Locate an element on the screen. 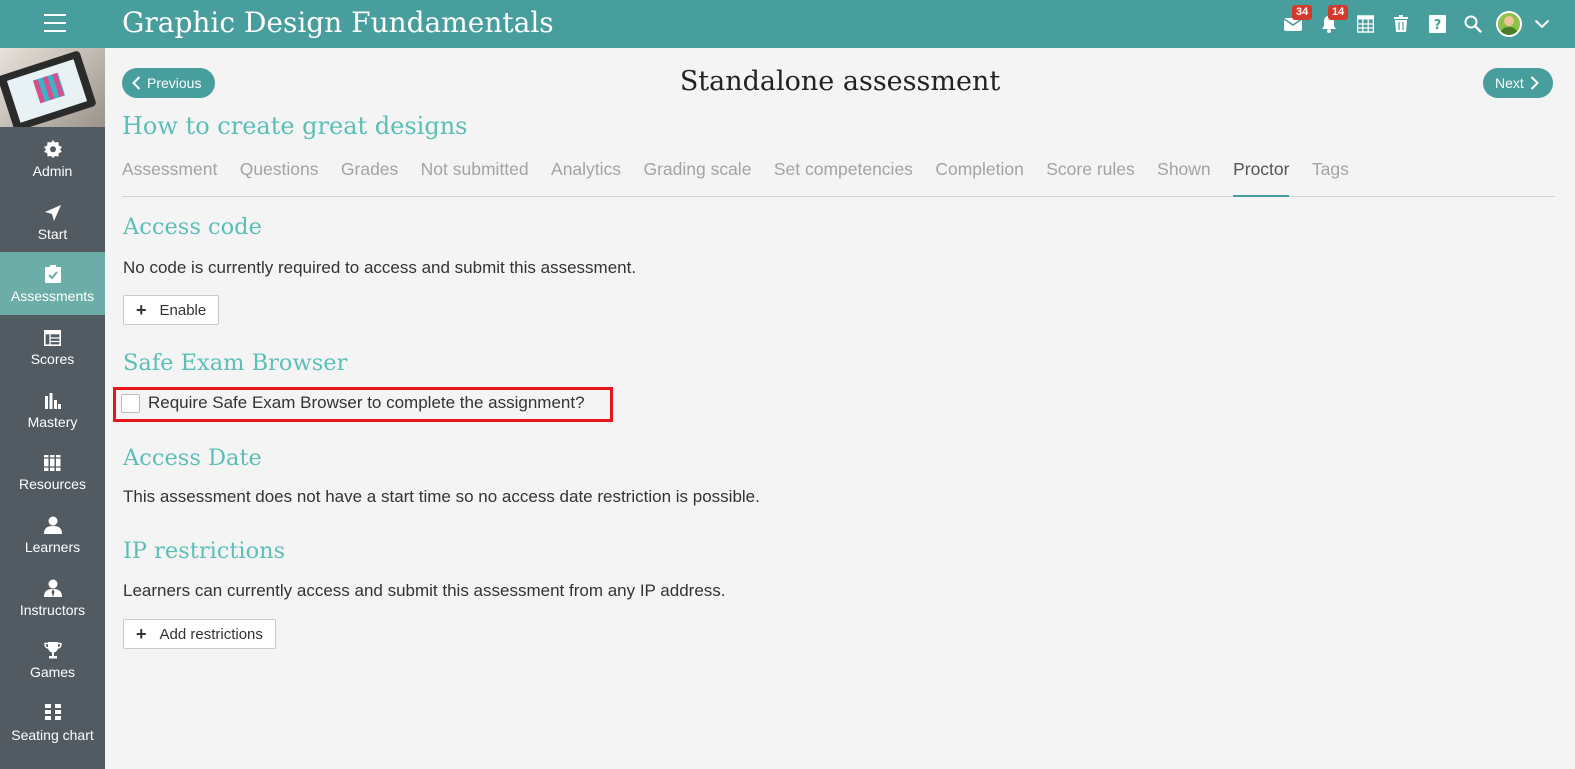  sidebar-item-label: Learners is located at coordinates (52, 546).